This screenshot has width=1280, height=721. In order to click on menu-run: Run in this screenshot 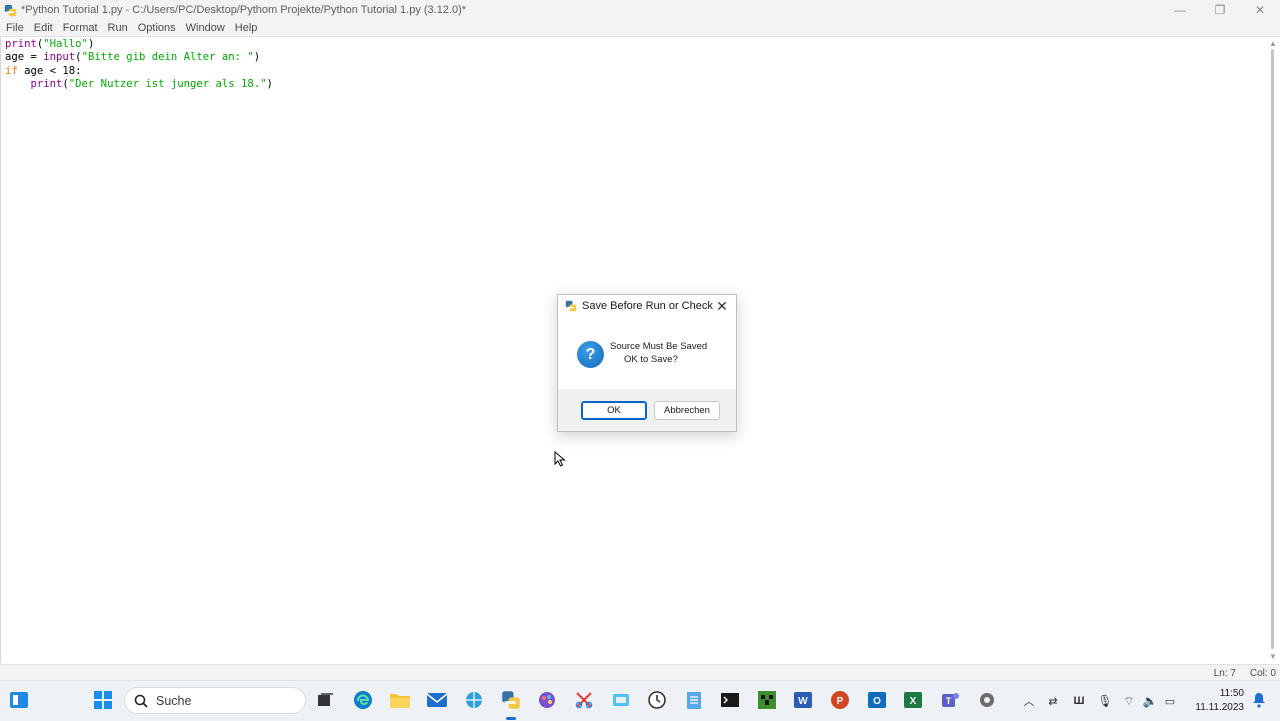, I will do `click(118, 28)`.